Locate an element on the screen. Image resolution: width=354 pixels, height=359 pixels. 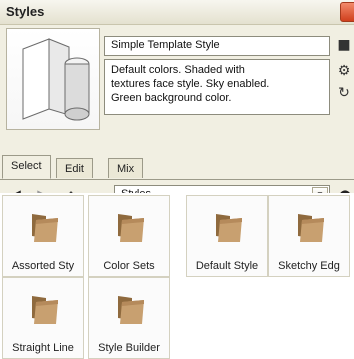
collection-tile: Default Style is located at coordinates (227, 236).